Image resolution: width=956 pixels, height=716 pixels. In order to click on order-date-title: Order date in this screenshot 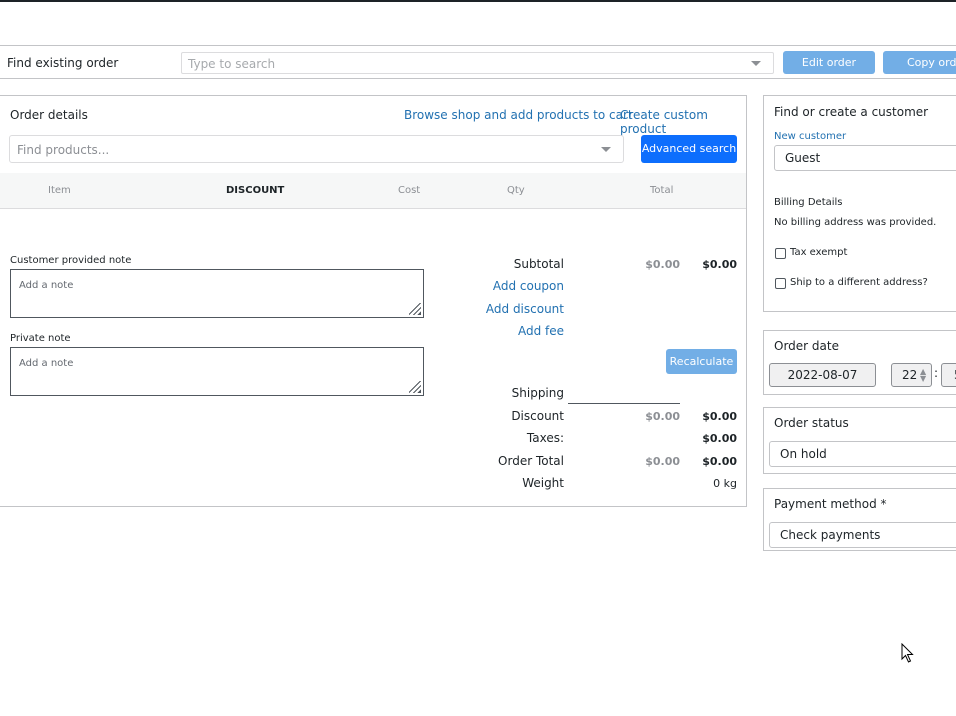, I will do `click(806, 346)`.